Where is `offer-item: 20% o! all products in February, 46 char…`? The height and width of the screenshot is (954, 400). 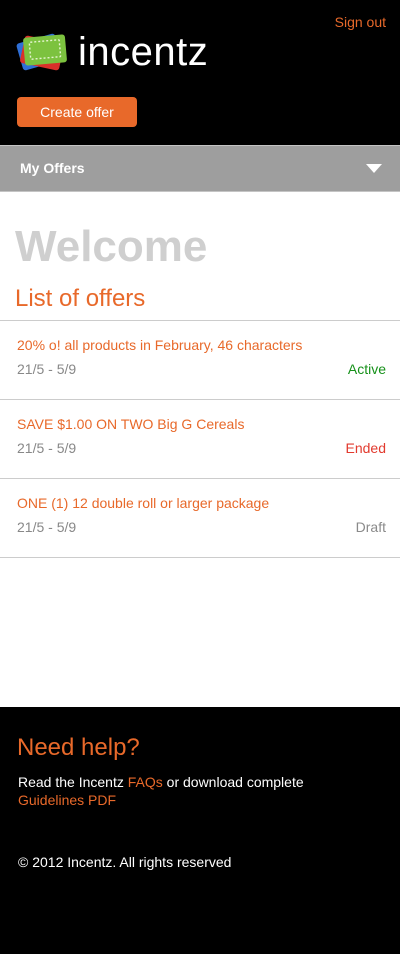 offer-item: 20% o! all products in February, 46 char… is located at coordinates (200, 360).